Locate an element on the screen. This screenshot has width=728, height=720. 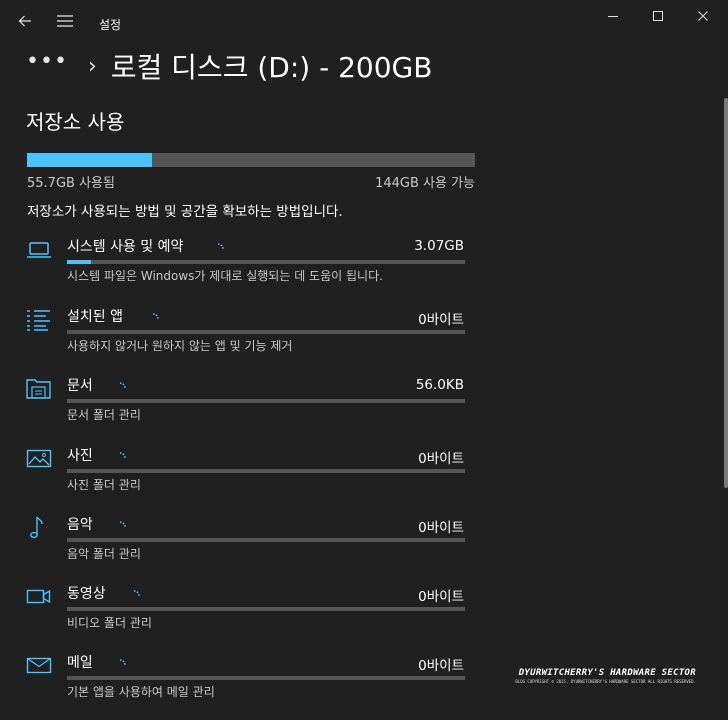
category-size: 3.07GB is located at coordinates (439, 246).